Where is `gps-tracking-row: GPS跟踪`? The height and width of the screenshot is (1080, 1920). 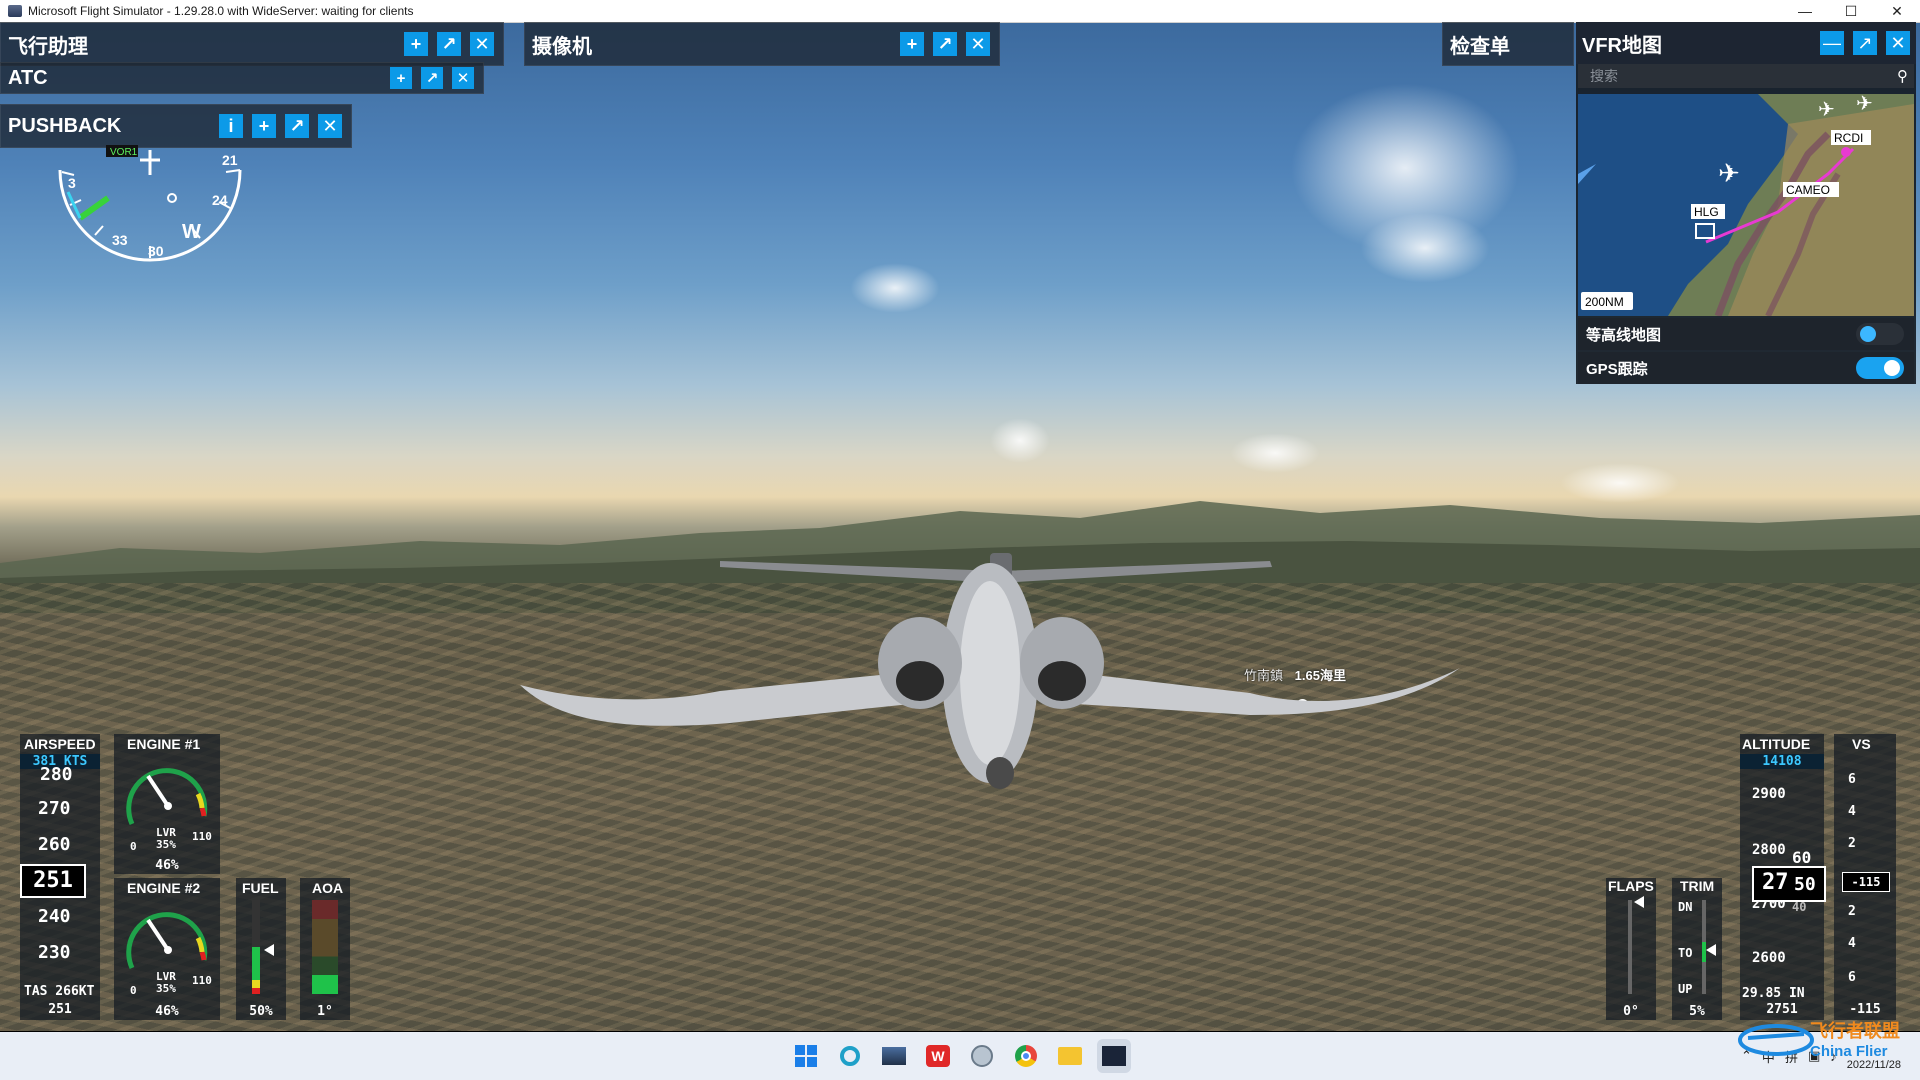 gps-tracking-row: GPS跟踪 is located at coordinates (1746, 368).